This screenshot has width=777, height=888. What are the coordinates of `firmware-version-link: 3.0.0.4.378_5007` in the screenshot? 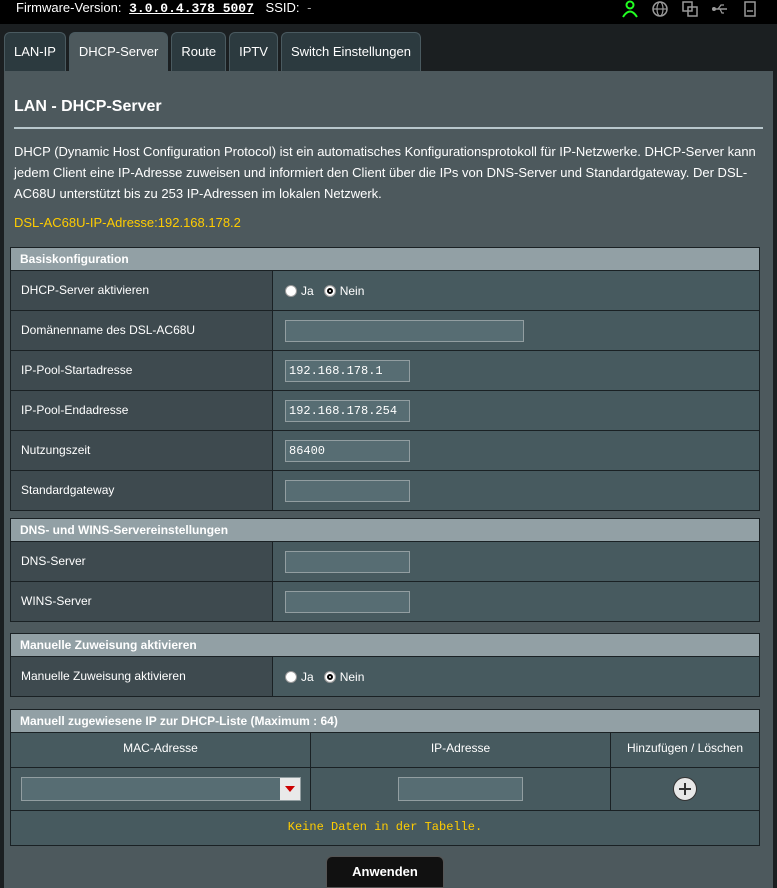 It's located at (191, 8).